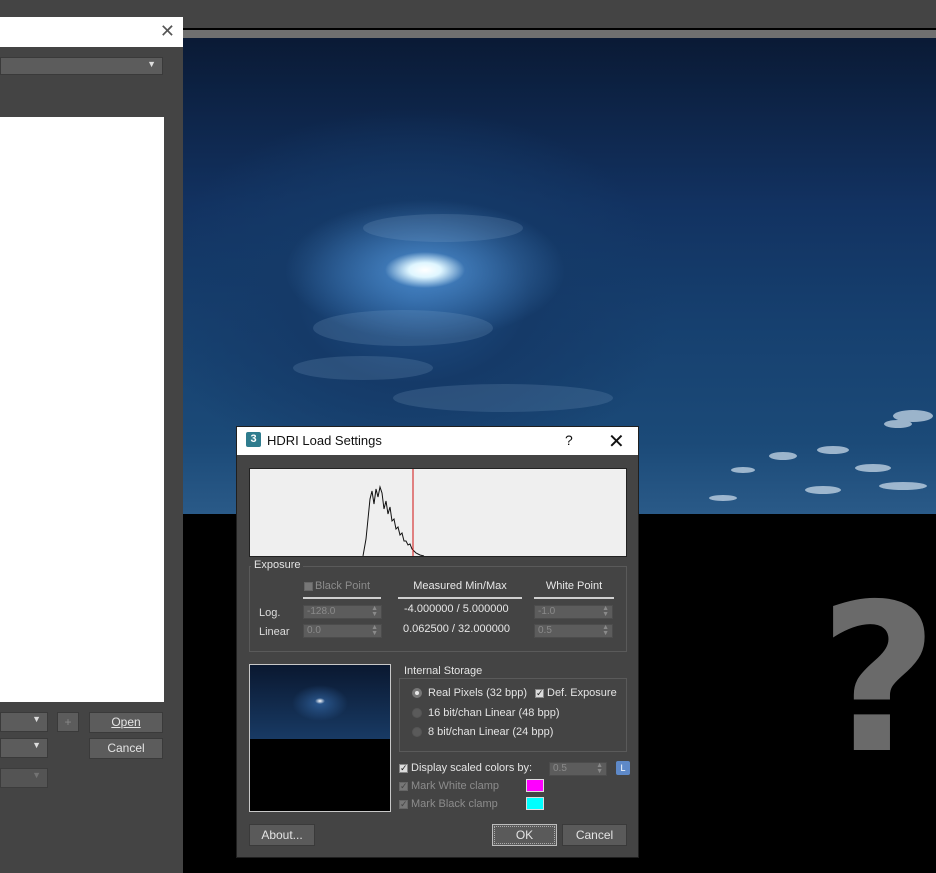 The width and height of the screenshot is (936, 873). I want to click on real-pixels-label: Real Pixels (32 bpp), so click(478, 693).